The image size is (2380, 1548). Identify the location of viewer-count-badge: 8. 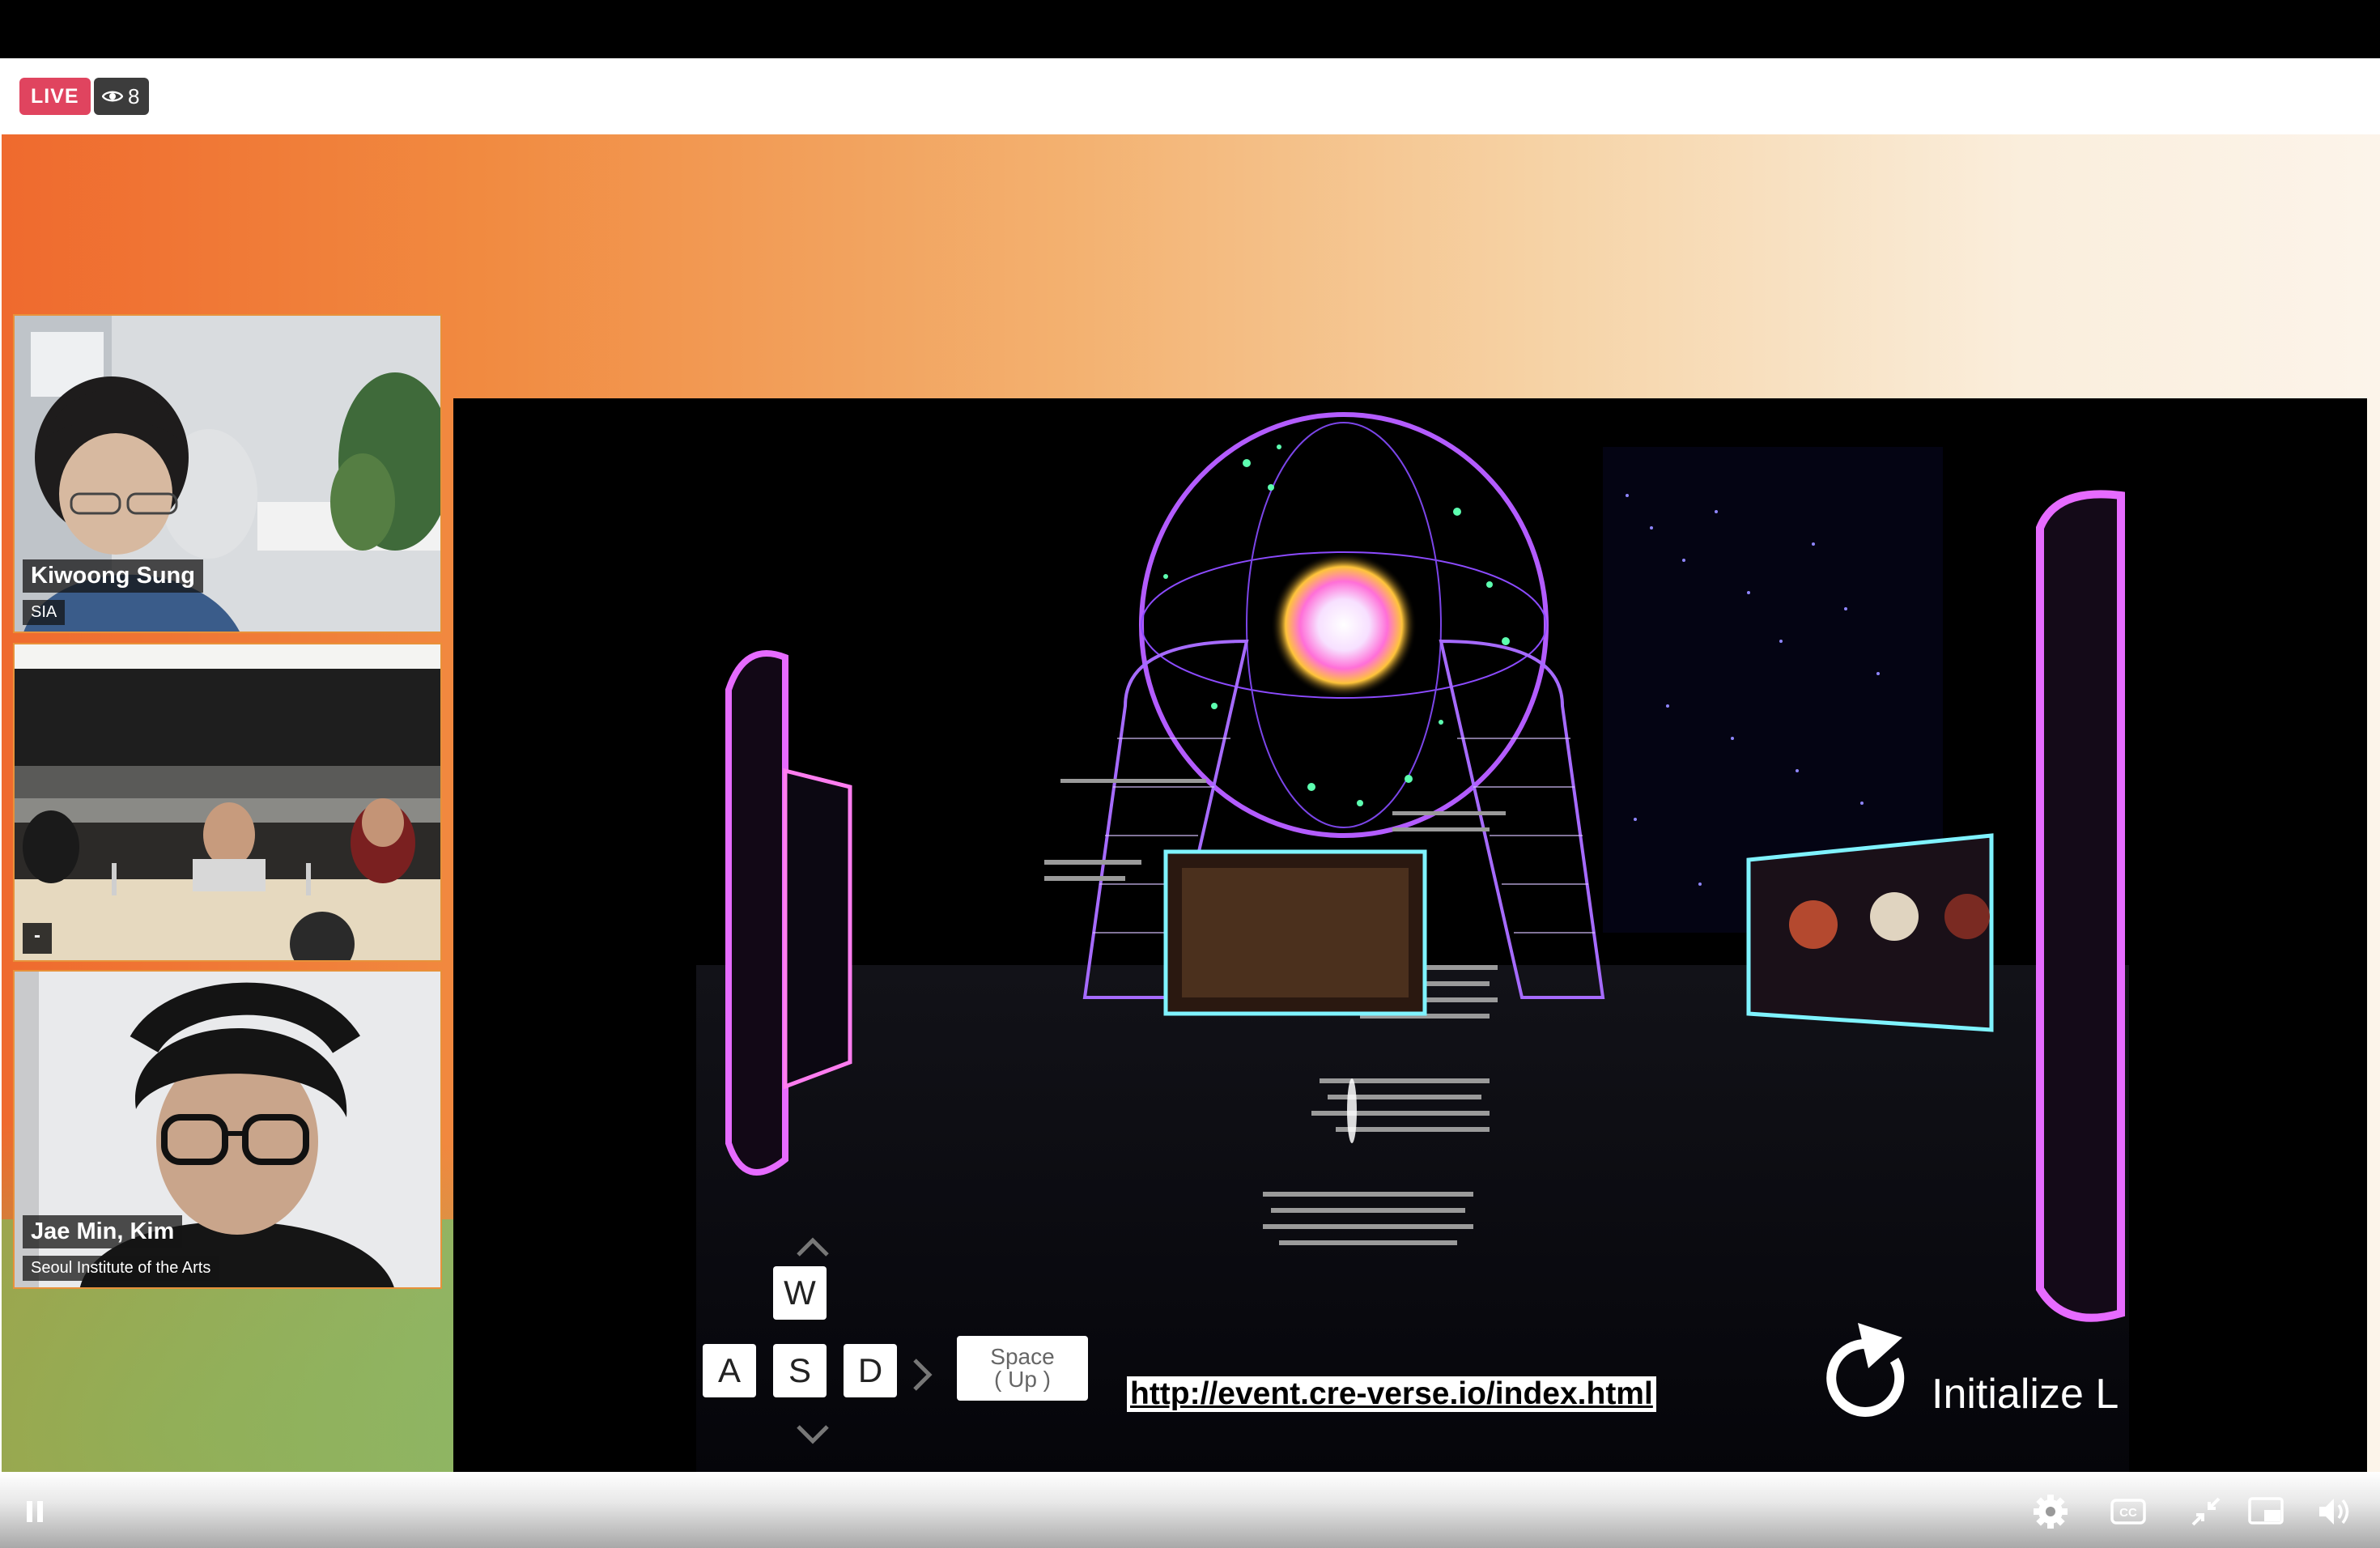
(122, 96).